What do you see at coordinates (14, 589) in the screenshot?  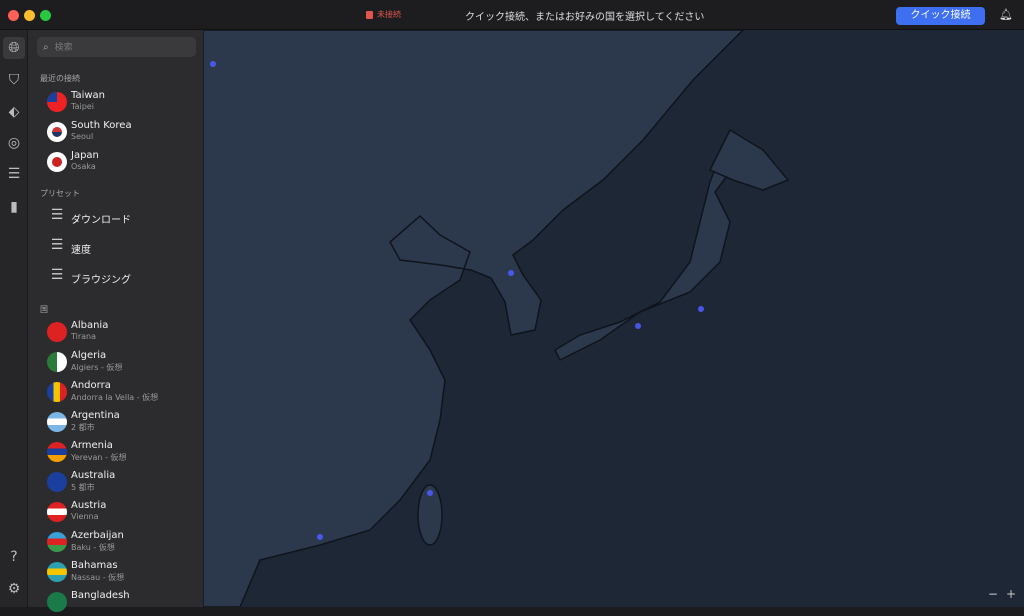 I see `settings-icon: ⚙` at bounding box center [14, 589].